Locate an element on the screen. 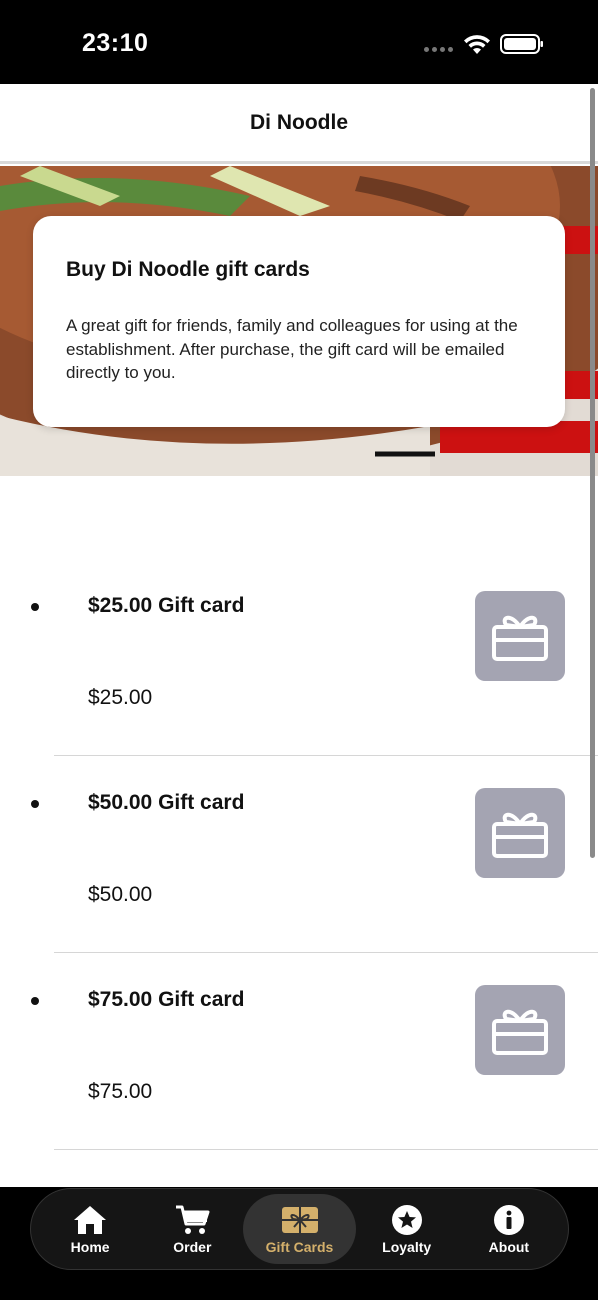 Image resolution: width=598 pixels, height=1300 pixels. gift-card-name: $75.00 Gift card is located at coordinates (166, 999).